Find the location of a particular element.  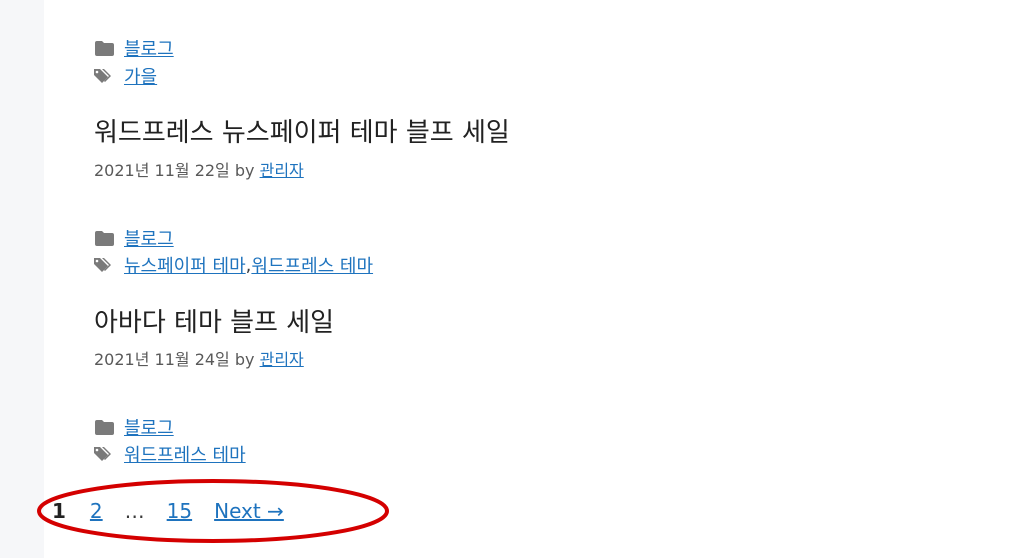

tag-line: 뉴스페이퍼 테마, 워드프레스 테마 is located at coordinates (233, 265).